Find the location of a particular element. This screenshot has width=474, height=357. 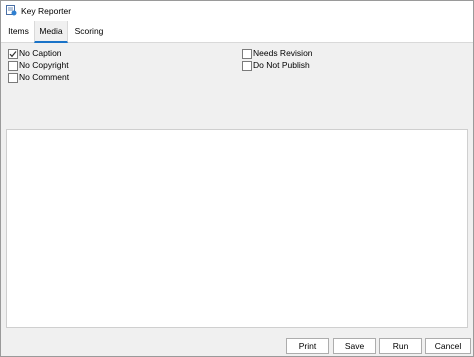

tab-bar: Items Media Scoring is located at coordinates (237, 32).